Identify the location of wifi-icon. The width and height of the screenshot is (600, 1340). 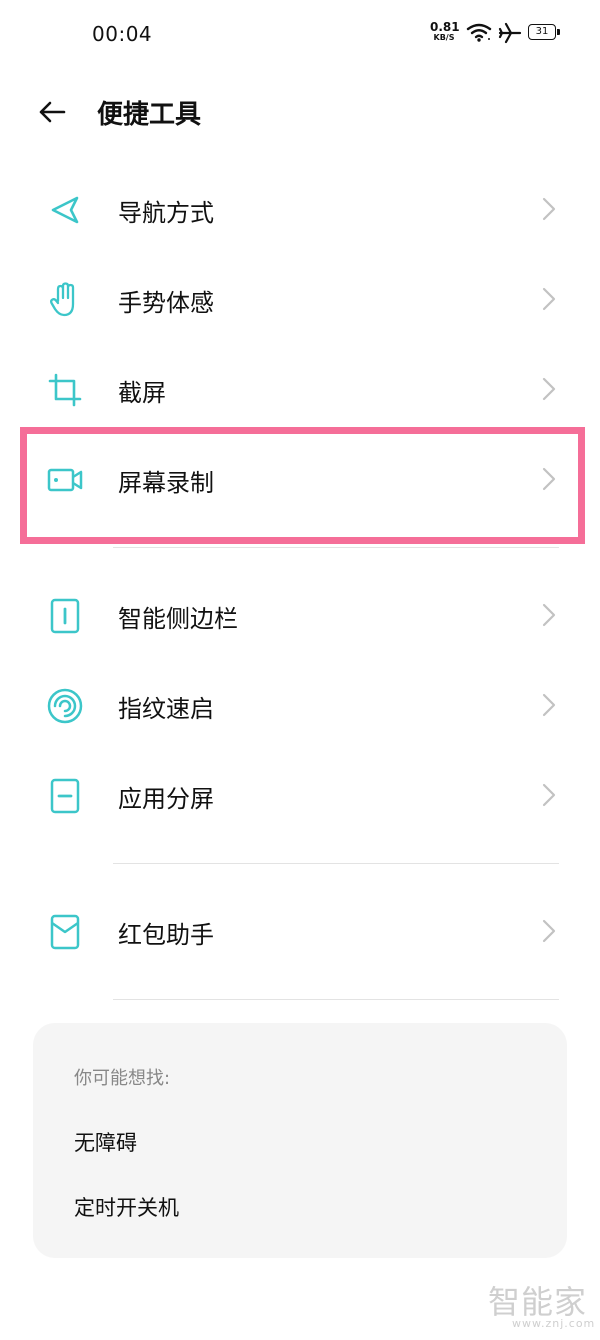
(479, 34).